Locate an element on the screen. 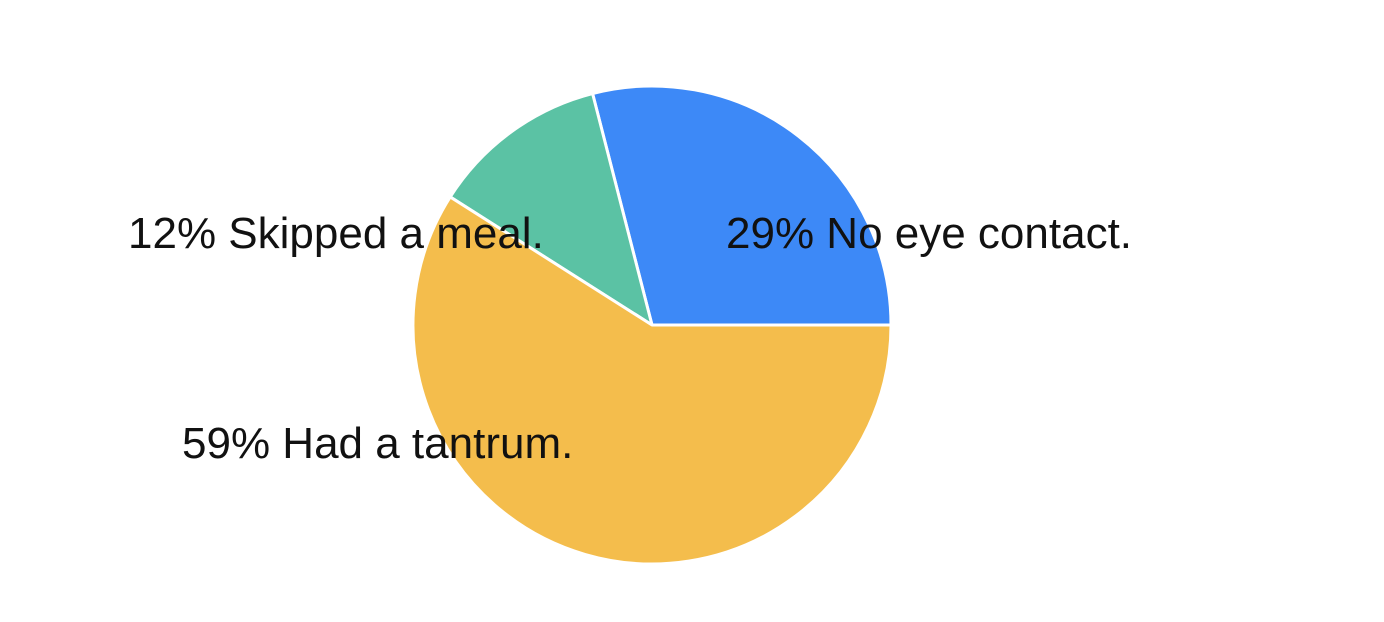 The width and height of the screenshot is (1384, 622). slice-label-0: 29% No eye contact. is located at coordinates (929, 233).